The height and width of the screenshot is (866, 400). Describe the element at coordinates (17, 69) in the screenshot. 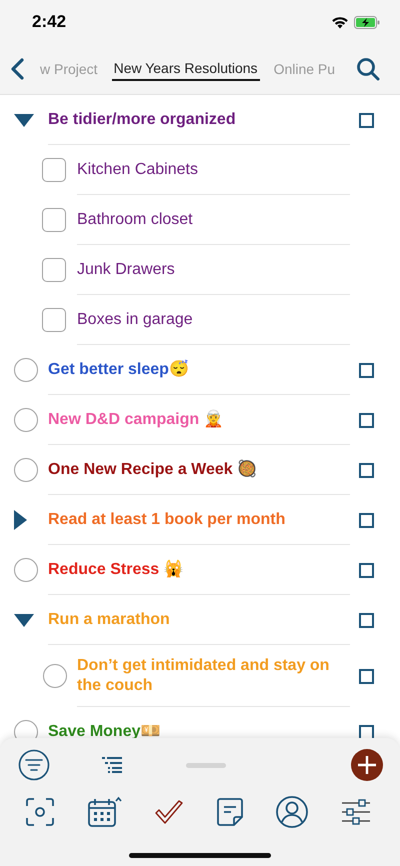

I see `back-icon` at that location.